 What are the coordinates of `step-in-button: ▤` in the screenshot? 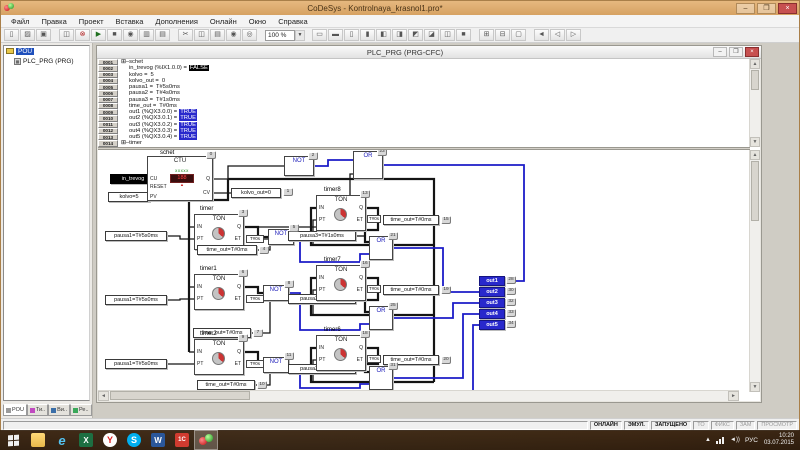 It's located at (162, 35).